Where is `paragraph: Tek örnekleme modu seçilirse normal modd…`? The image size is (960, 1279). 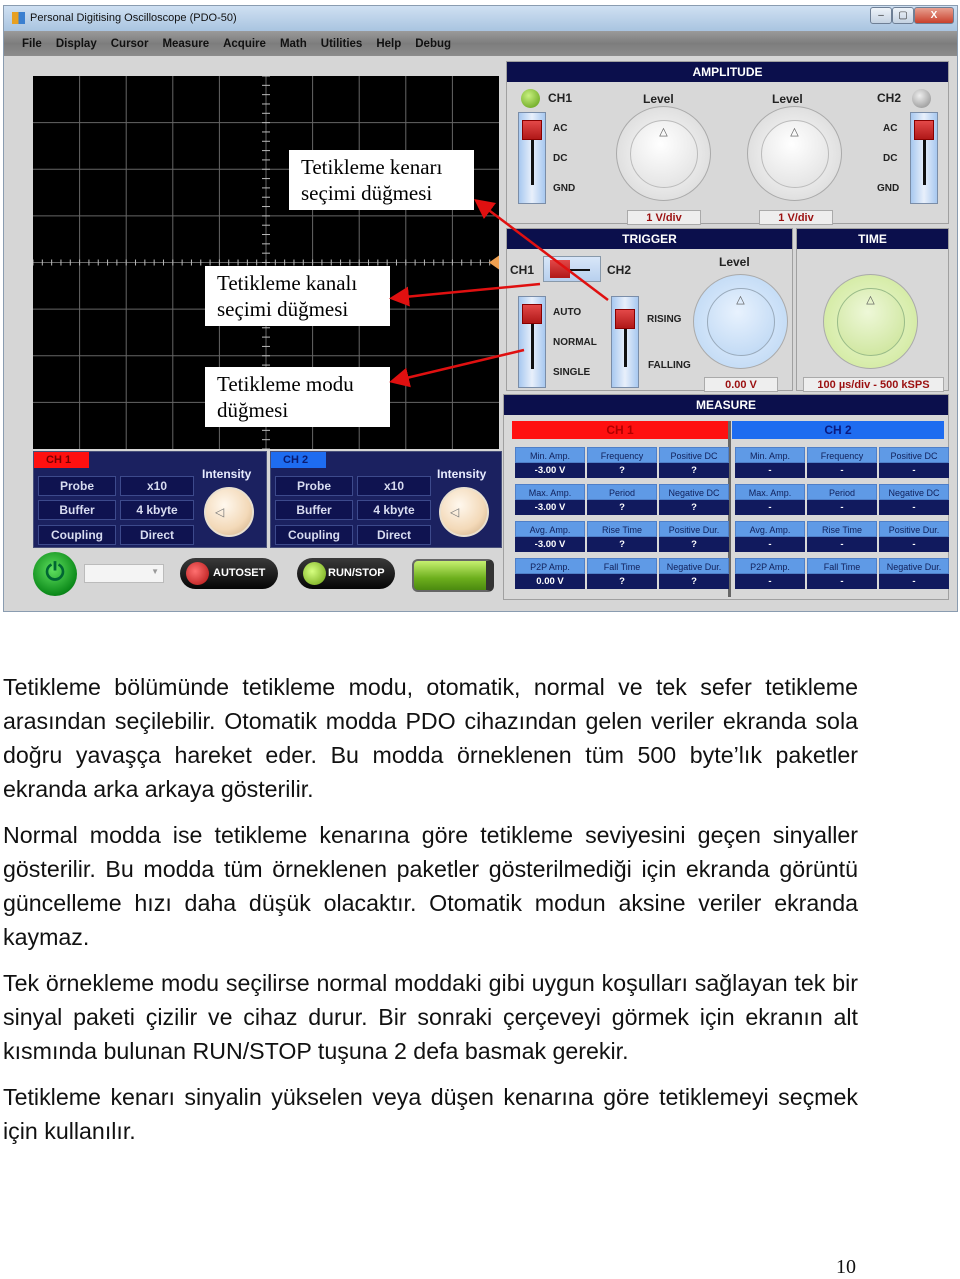
paragraph: Tek örnekleme modu seçilirse normal modd… is located at coordinates (430, 1017).